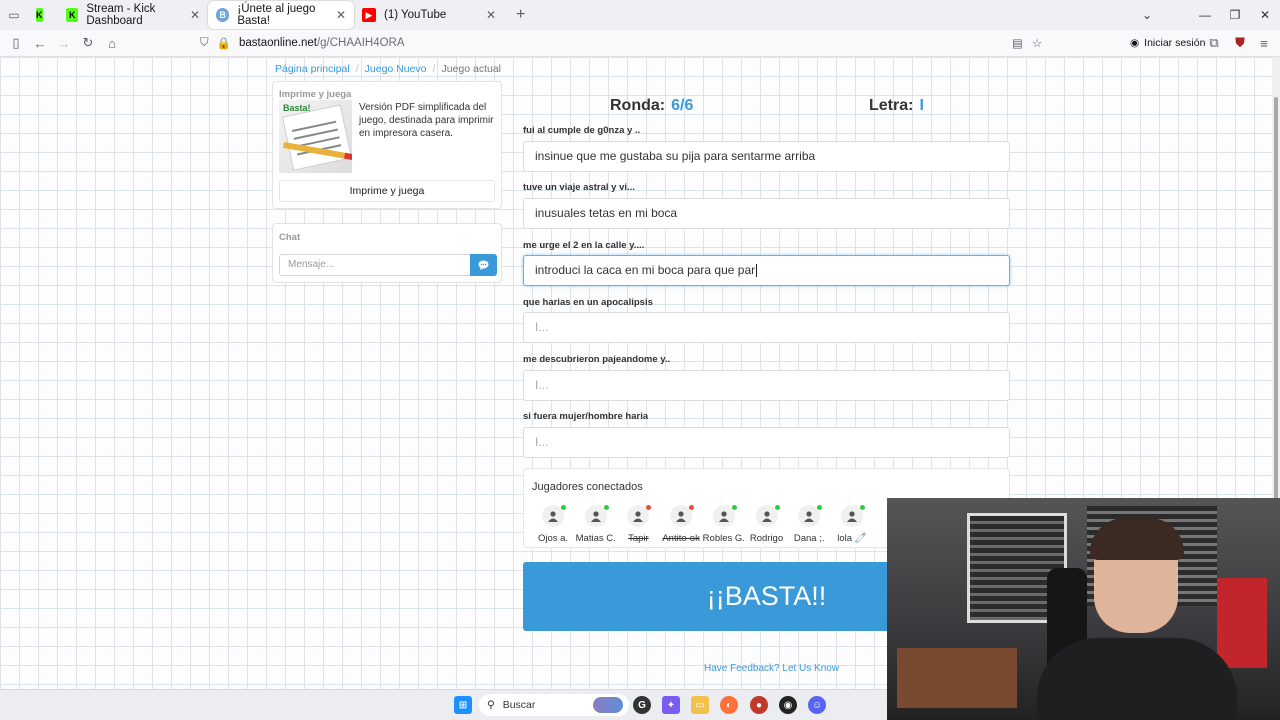 The width and height of the screenshot is (1280, 720). What do you see at coordinates (396, 69) in the screenshot?
I see `breadcrumb-new-game-link: Juego Nuevo` at bounding box center [396, 69].